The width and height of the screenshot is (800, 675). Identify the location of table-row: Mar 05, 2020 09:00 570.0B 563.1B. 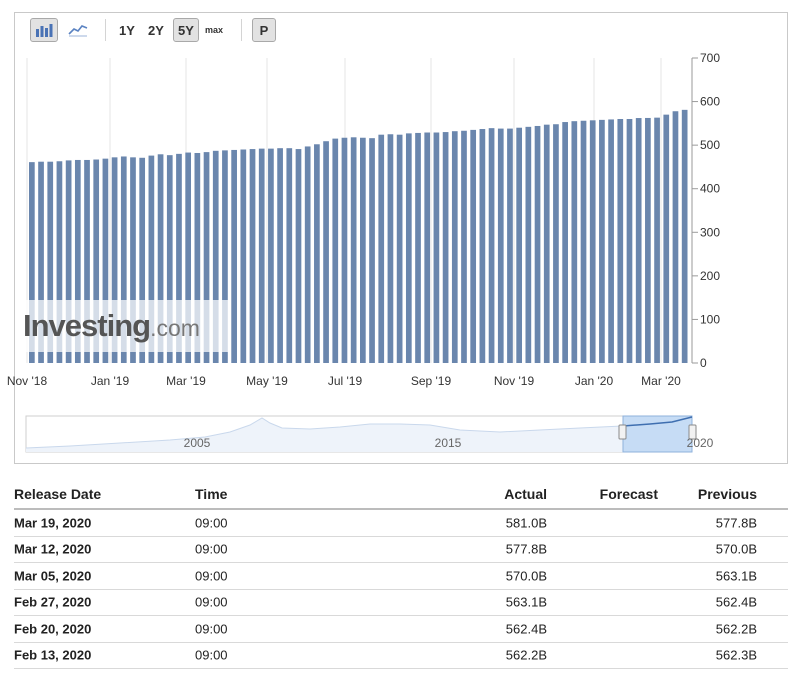
(401, 576).